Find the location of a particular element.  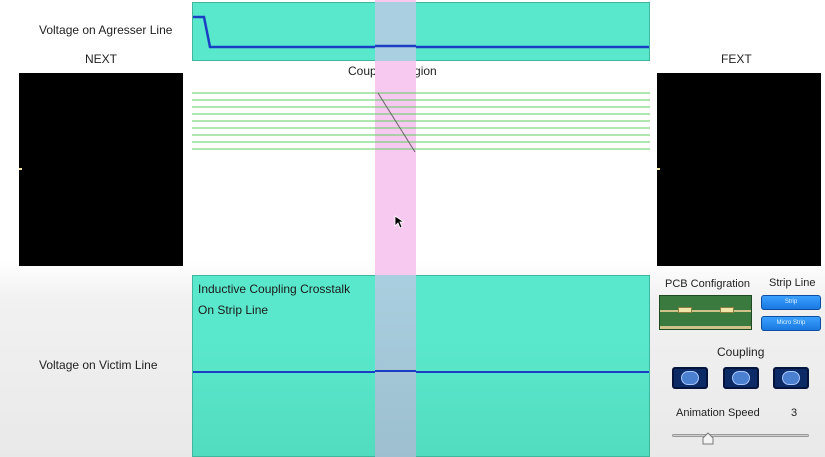

coupling-low-icon is located at coordinates (690, 378).